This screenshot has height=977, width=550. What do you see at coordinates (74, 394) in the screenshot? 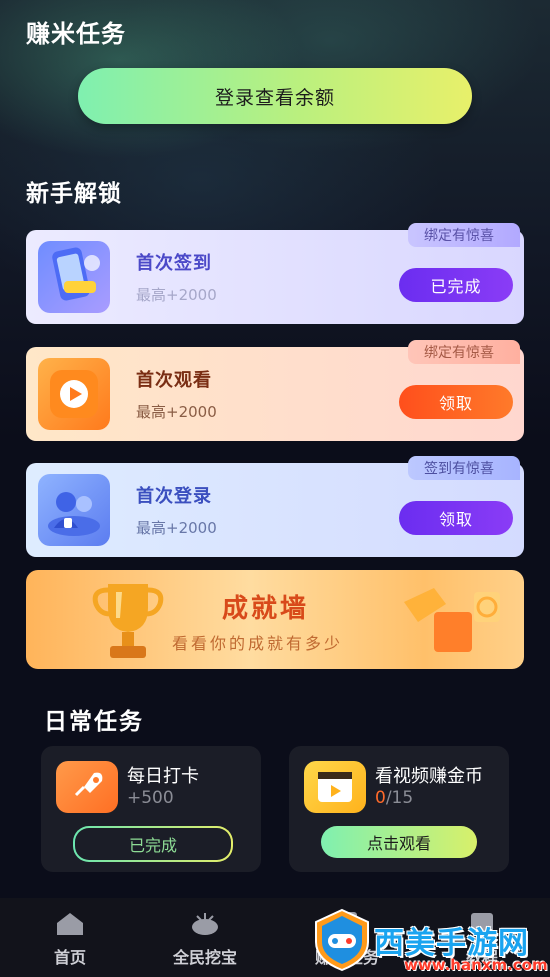
I see `play-video-icon` at bounding box center [74, 394].